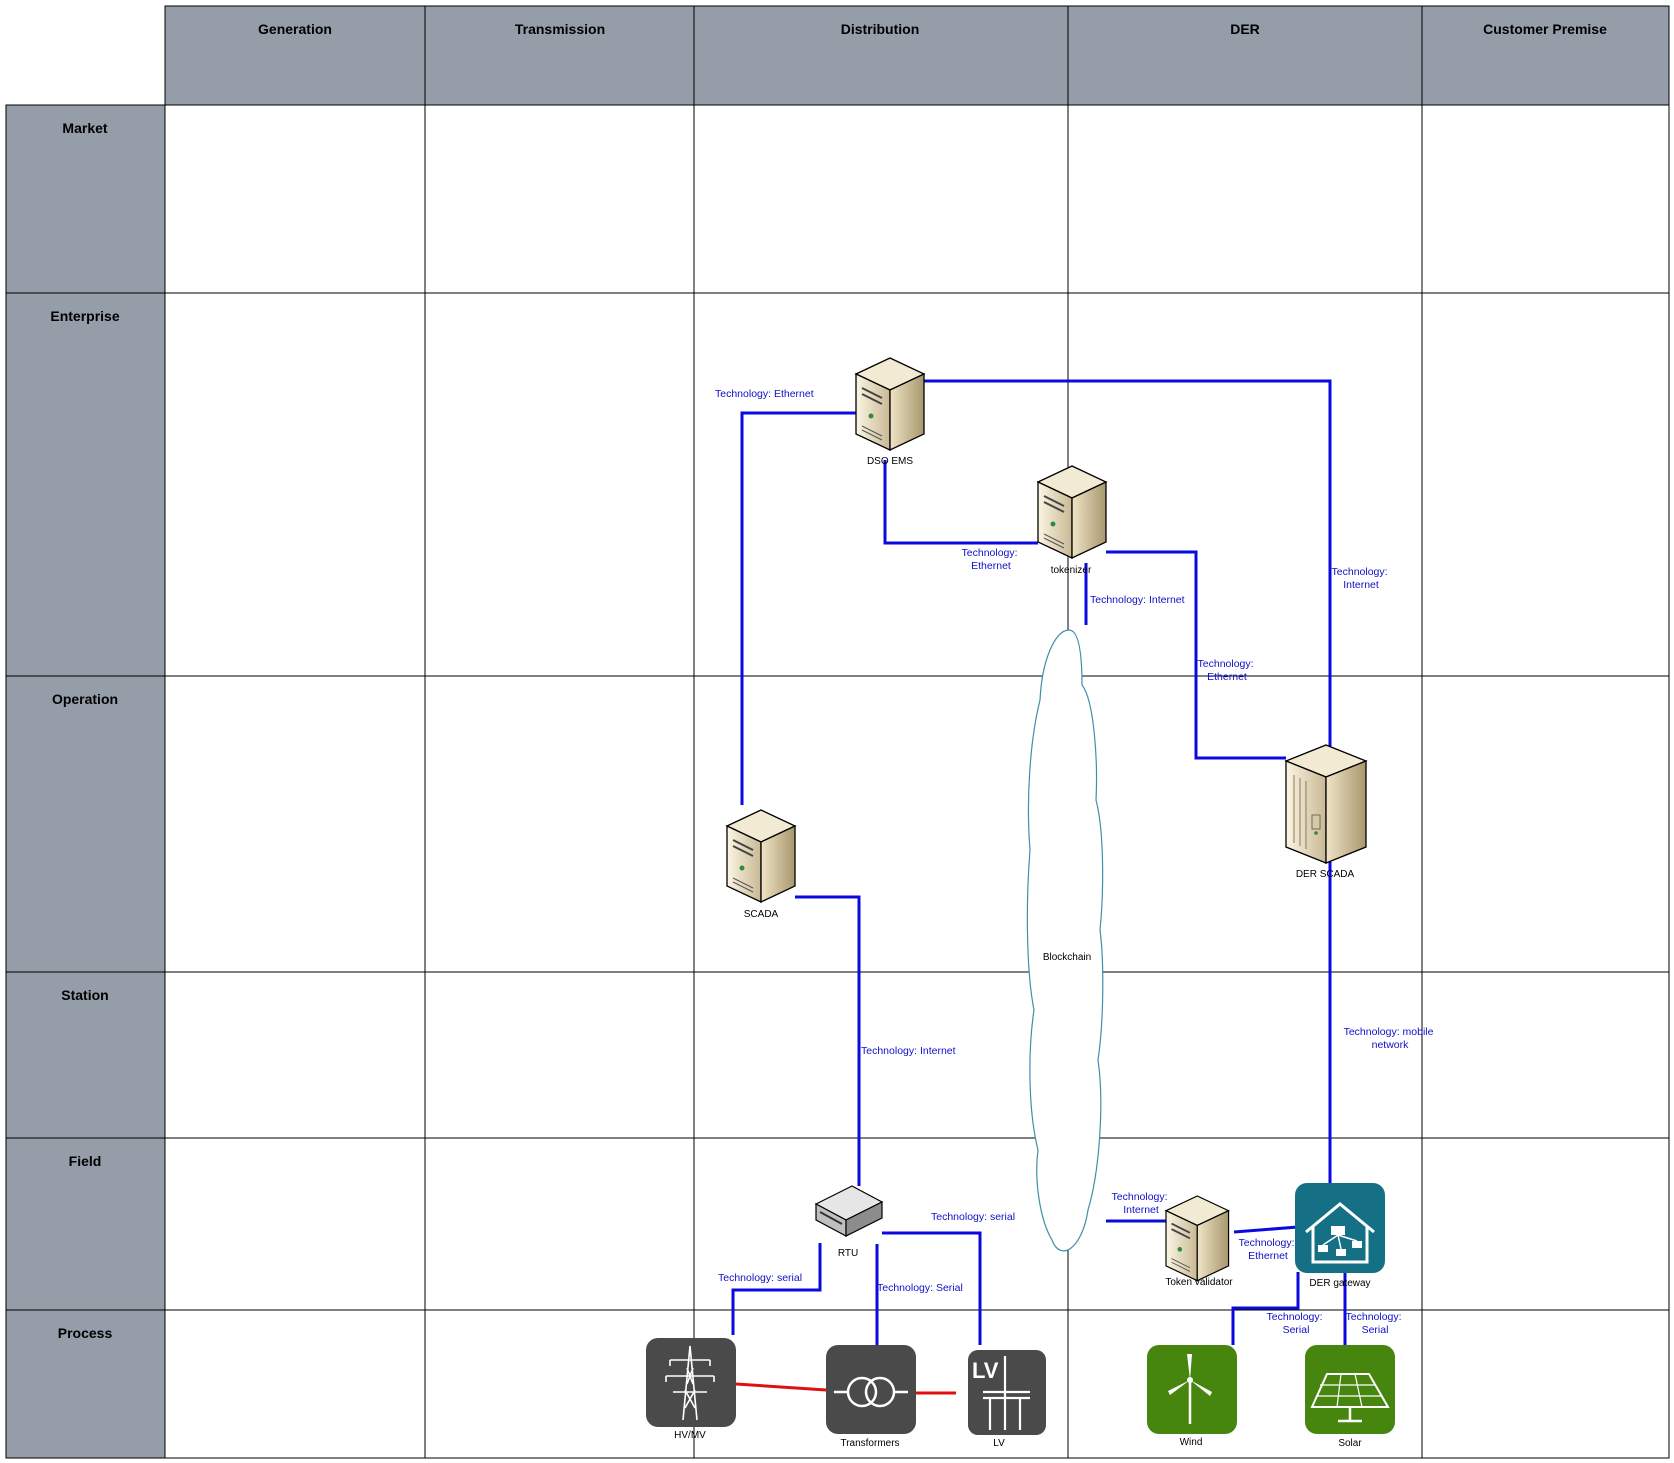 This screenshot has height=1463, width=1674. I want to click on link-label-scada-rtu: Technology: Internet, so click(908, 1051).